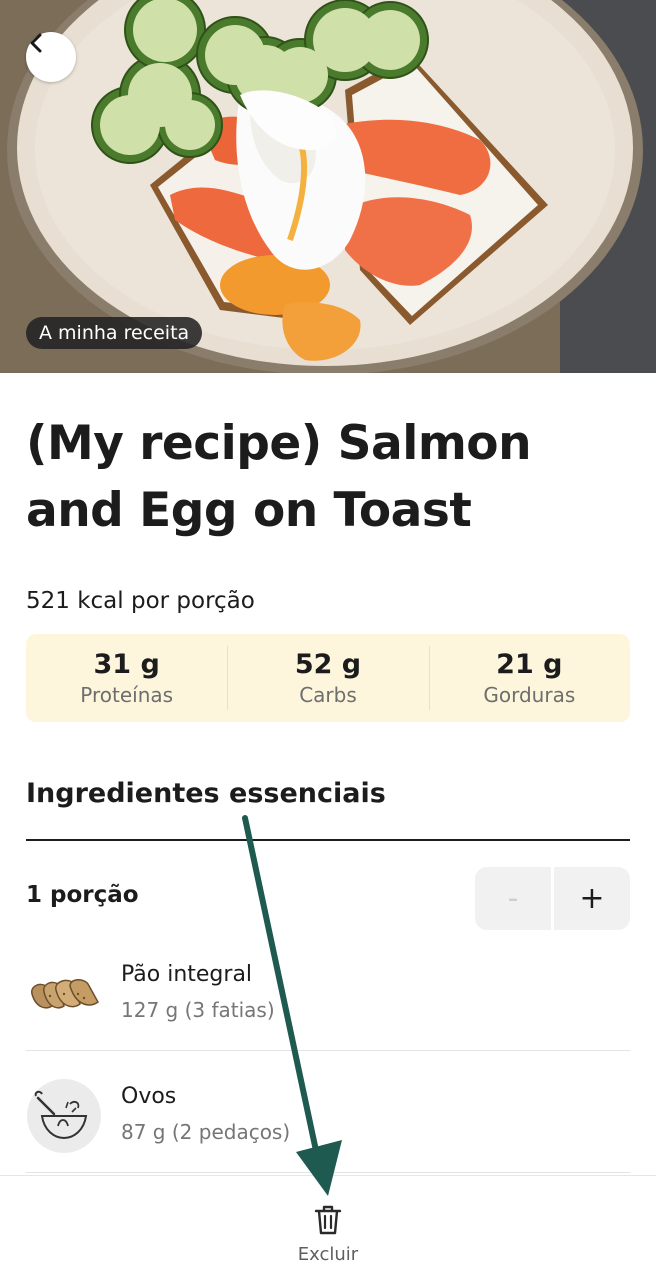 This screenshot has width=656, height=1280. Describe the element at coordinates (114, 333) in the screenshot. I see `my-recipe-badge: A minha receita` at that location.